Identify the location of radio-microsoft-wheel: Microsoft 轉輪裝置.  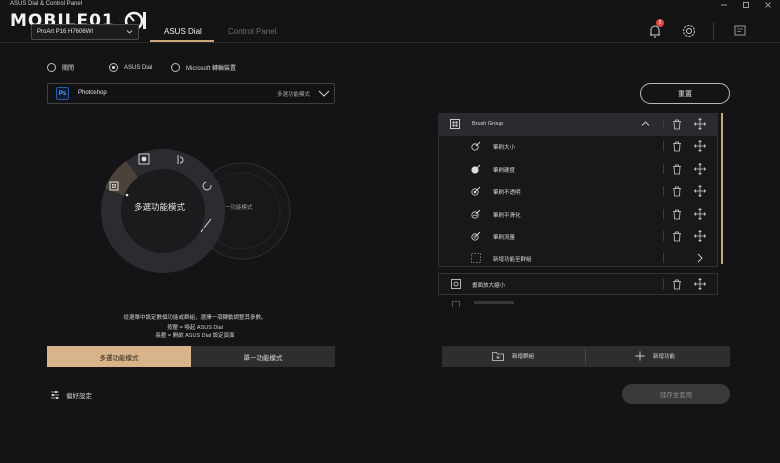
(203, 67).